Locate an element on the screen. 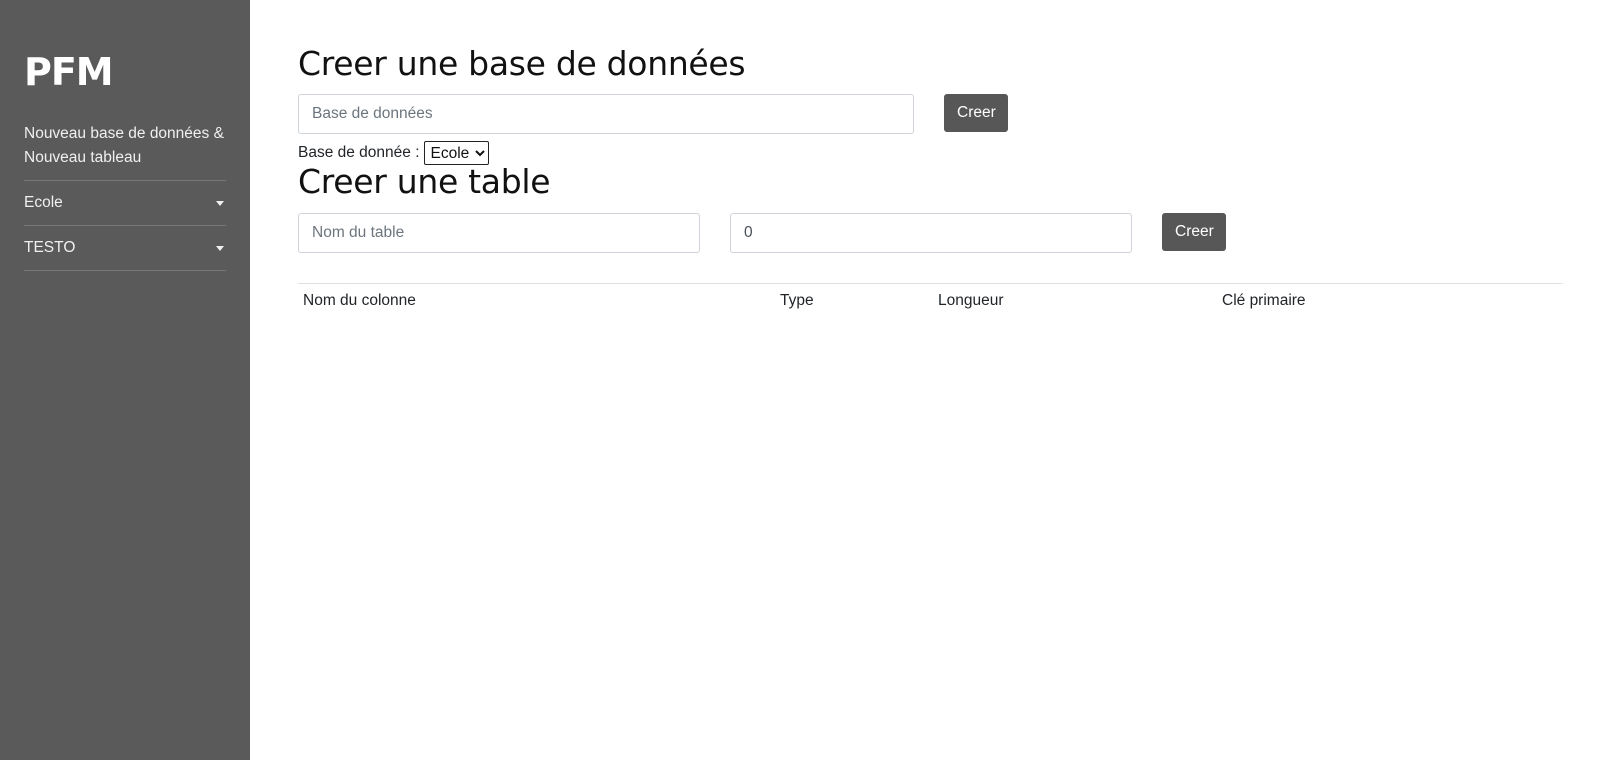 Image resolution: width=1600 pixels, height=760 pixels. database-select-label: Base de donnée : is located at coordinates (359, 152).